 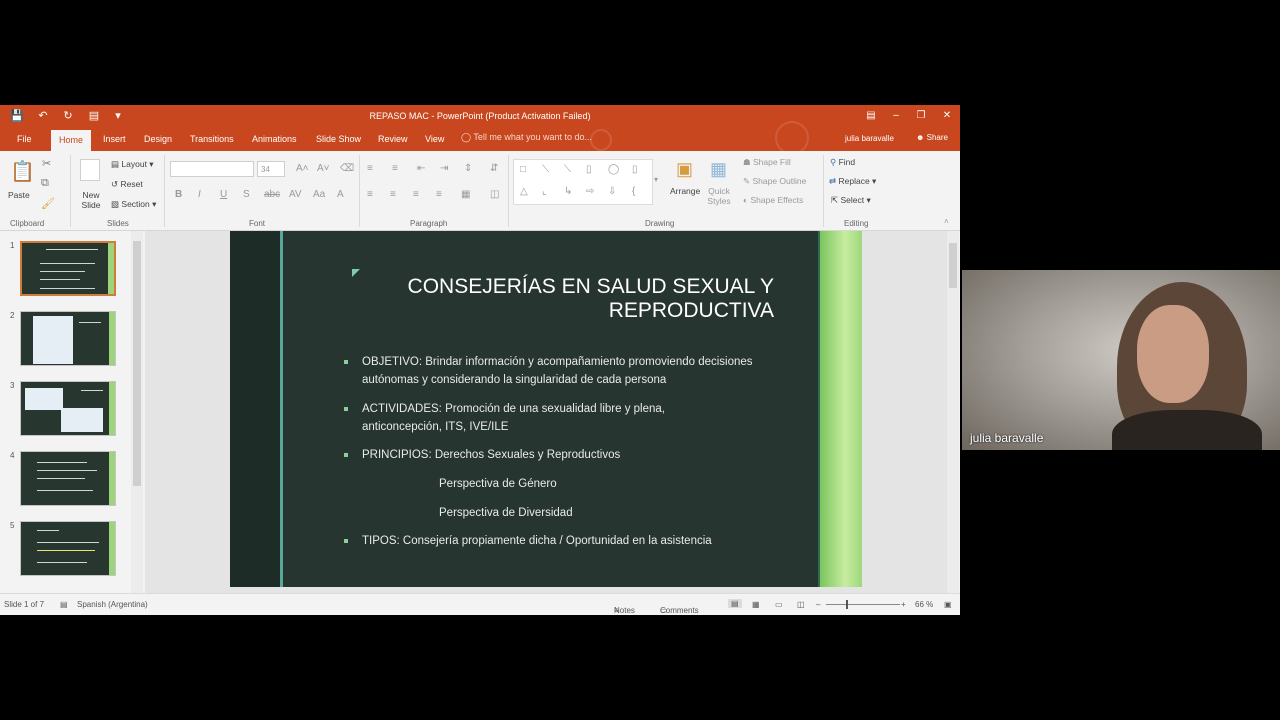 I want to click on shape-outline-button: ✎ Shape Outline, so click(x=774, y=181).